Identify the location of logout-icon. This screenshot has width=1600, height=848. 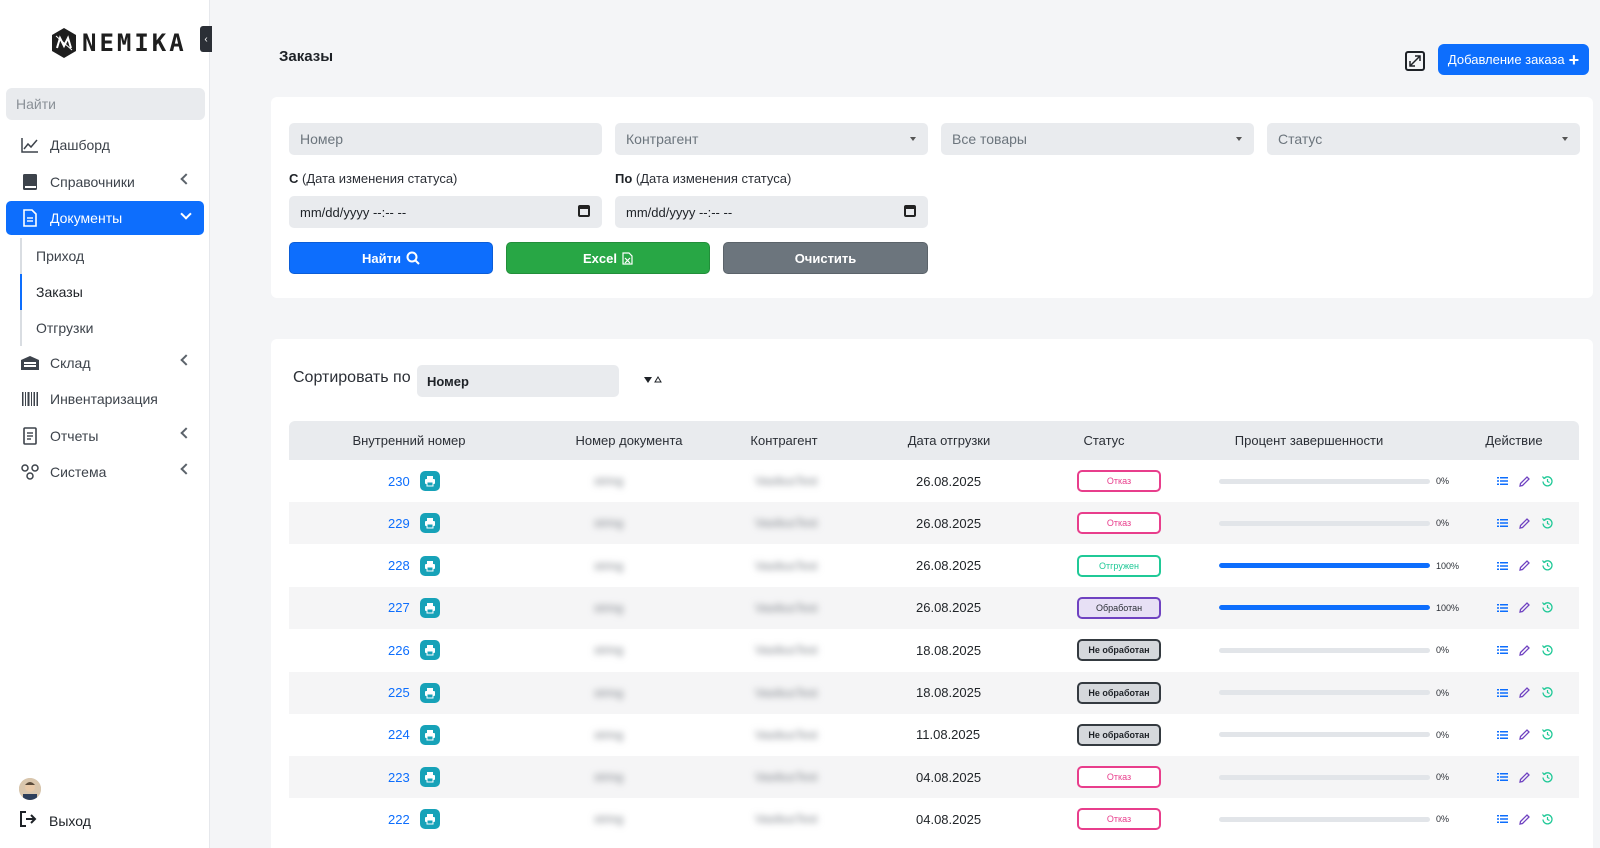
(28, 820).